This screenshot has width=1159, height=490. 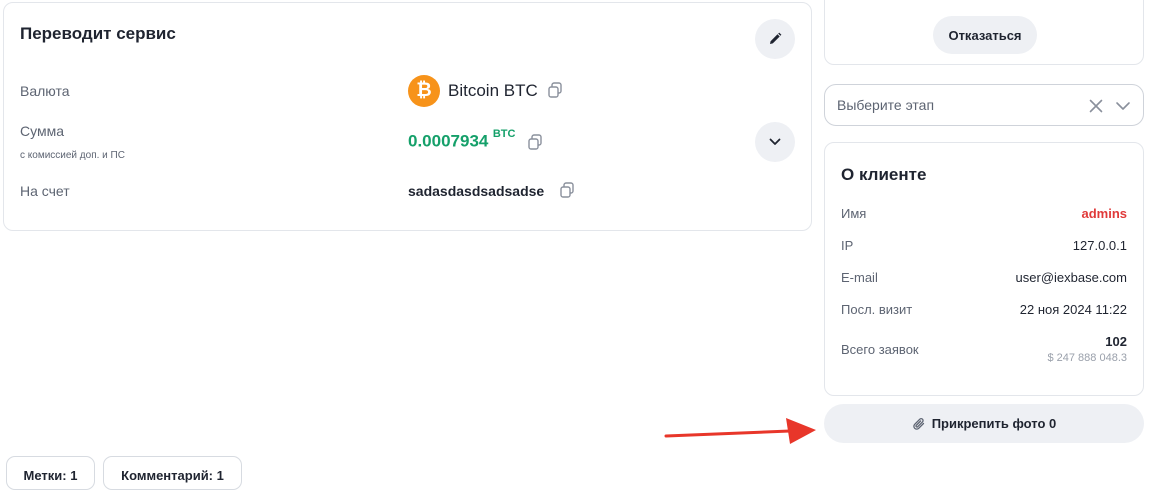 I want to click on tab-tags: Метки: 1, so click(x=50, y=473).